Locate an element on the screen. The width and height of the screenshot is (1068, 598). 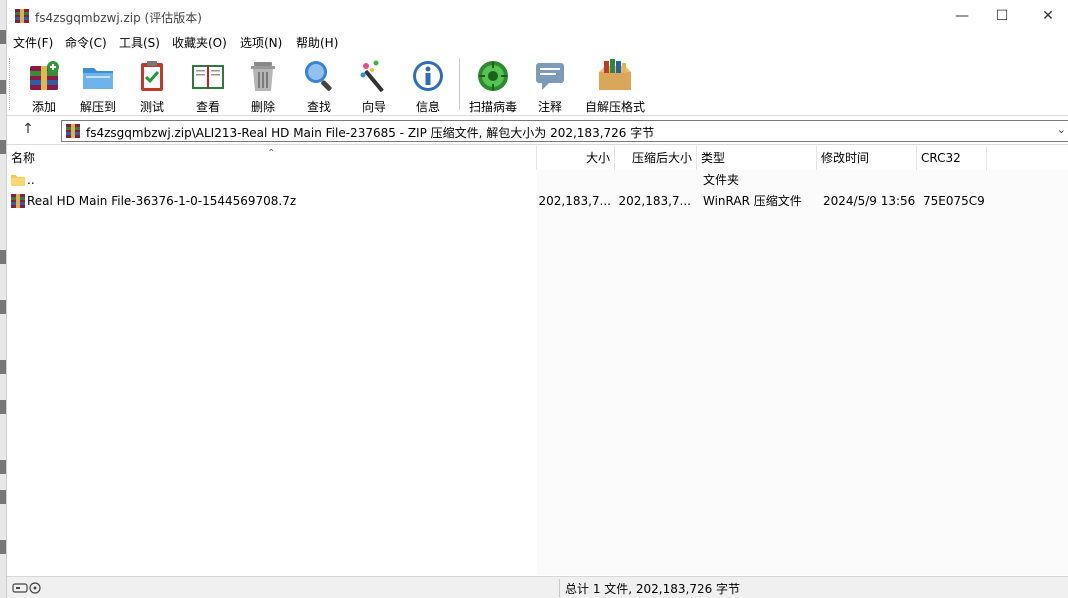
sfx-label: 自解压格式 is located at coordinates (614, 107).